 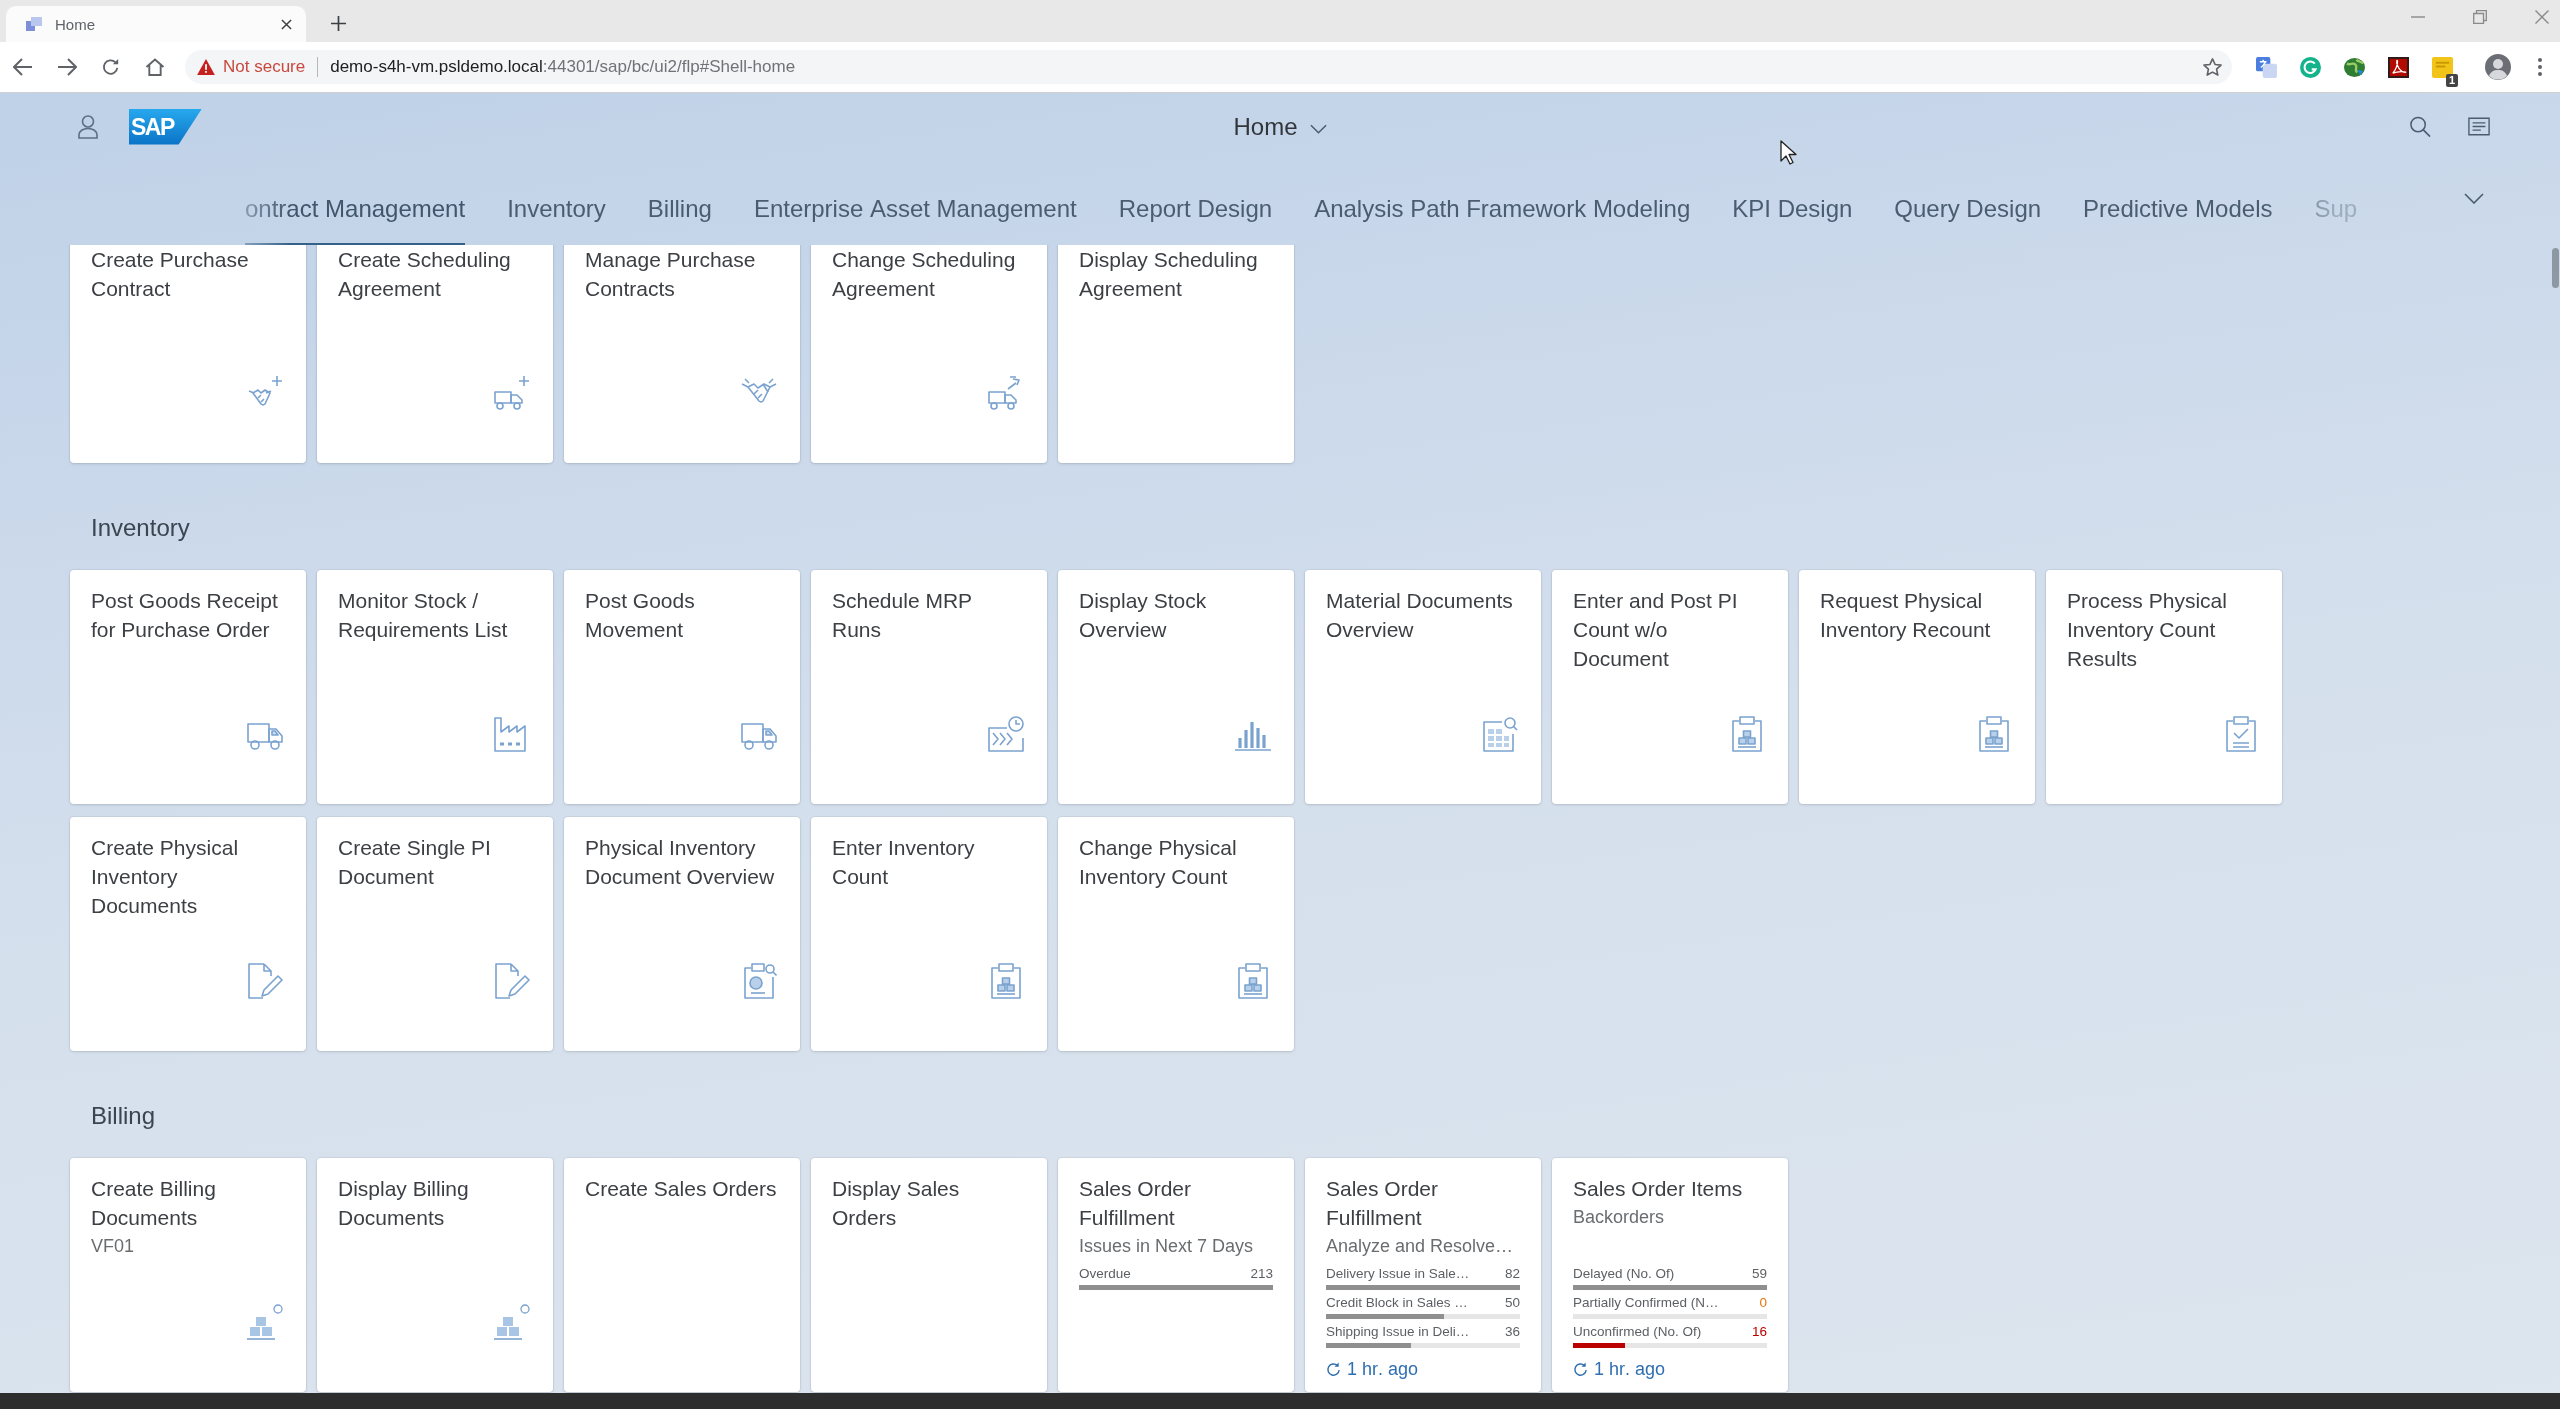 What do you see at coordinates (435, 354) in the screenshot?
I see `app-tile: Create Scheduling Agreement` at bounding box center [435, 354].